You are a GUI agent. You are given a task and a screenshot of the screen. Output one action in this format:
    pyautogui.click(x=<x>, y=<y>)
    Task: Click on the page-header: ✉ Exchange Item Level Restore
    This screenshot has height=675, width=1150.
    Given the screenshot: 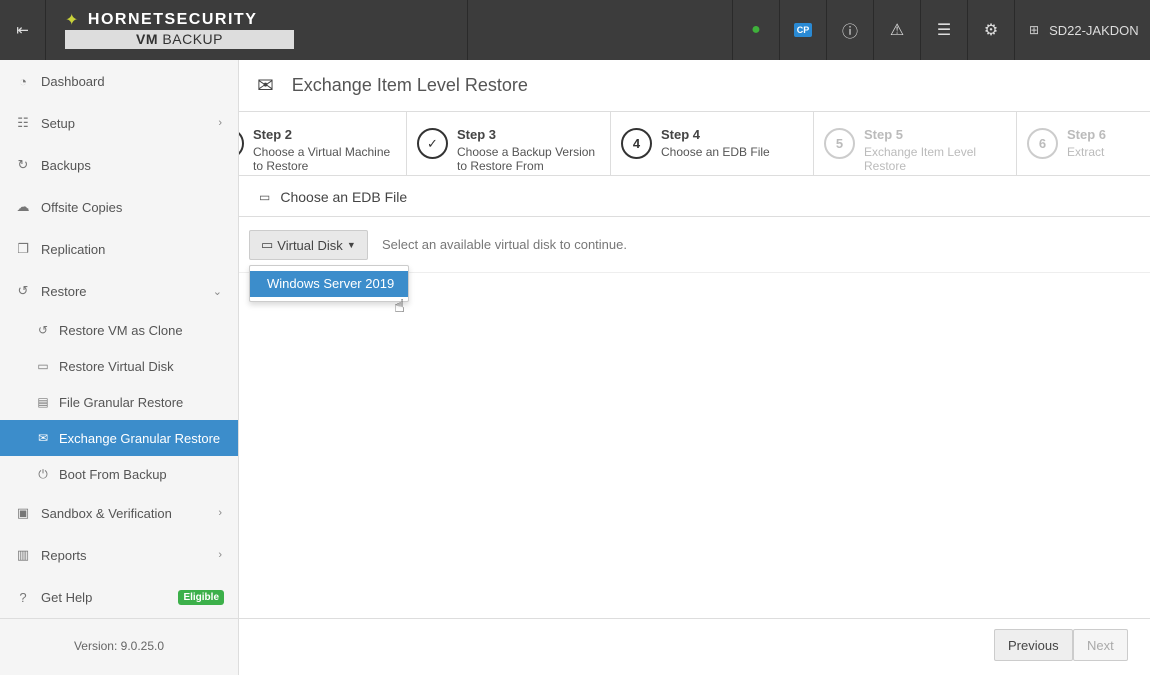 What is the action you would take?
    pyautogui.click(x=694, y=86)
    